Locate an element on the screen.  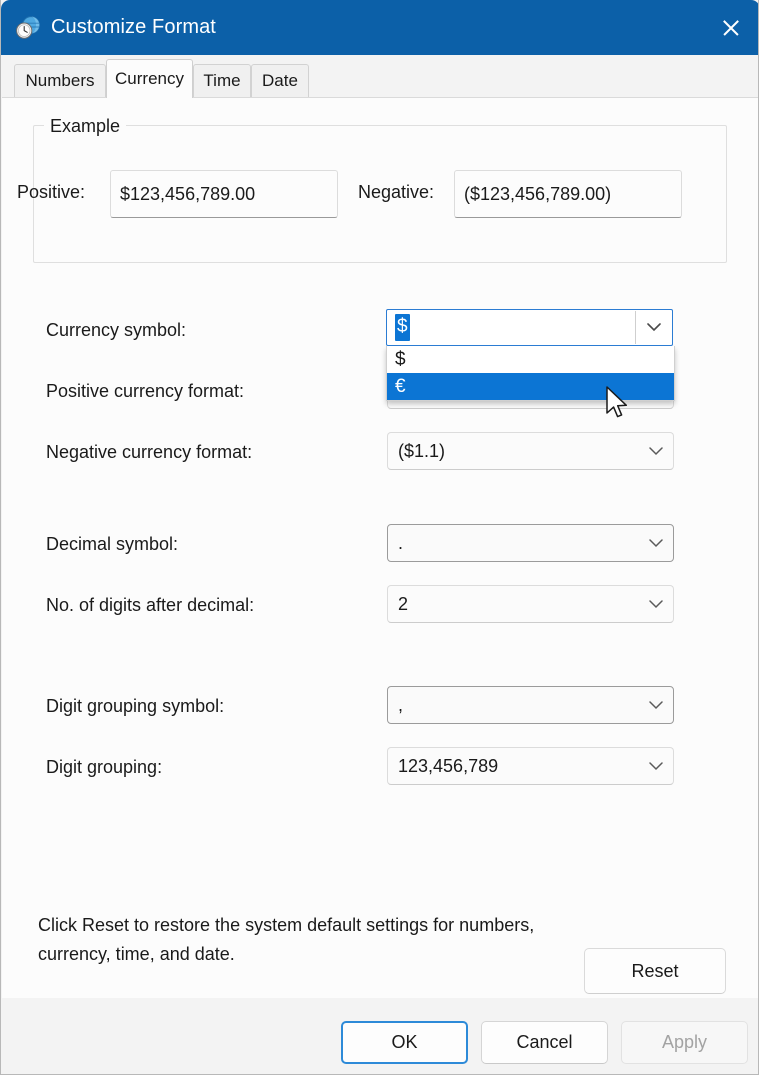
example-positive-label: Positive: is located at coordinates (51, 192).